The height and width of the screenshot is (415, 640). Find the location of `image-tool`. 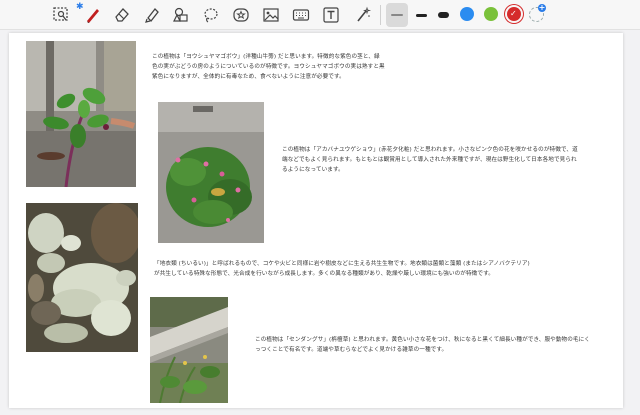

image-tool is located at coordinates (271, 15).